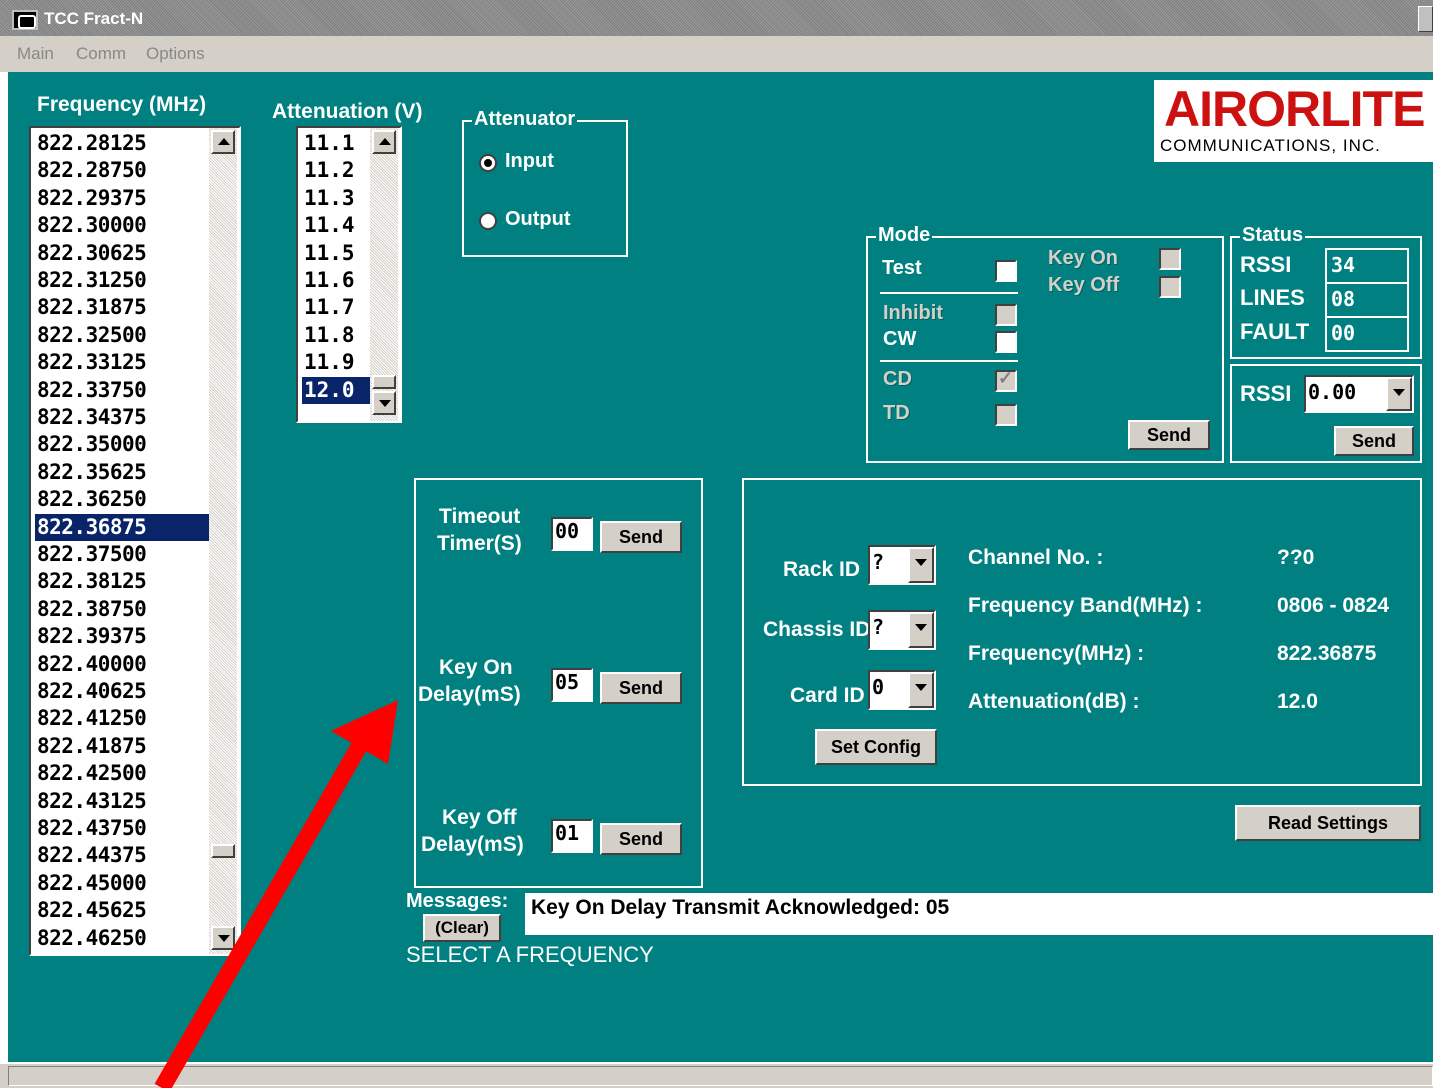 This screenshot has height=1088, width=1433. I want to click on attenuation-list-item: 11.3, so click(328, 198).